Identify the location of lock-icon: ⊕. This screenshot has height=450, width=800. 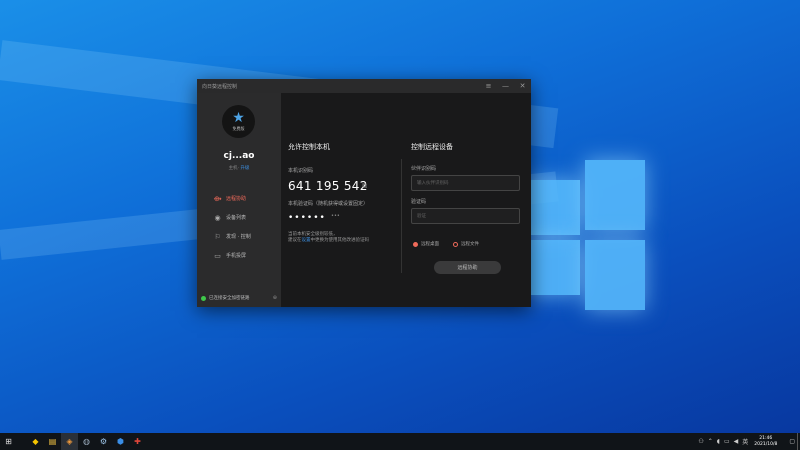
(275, 298).